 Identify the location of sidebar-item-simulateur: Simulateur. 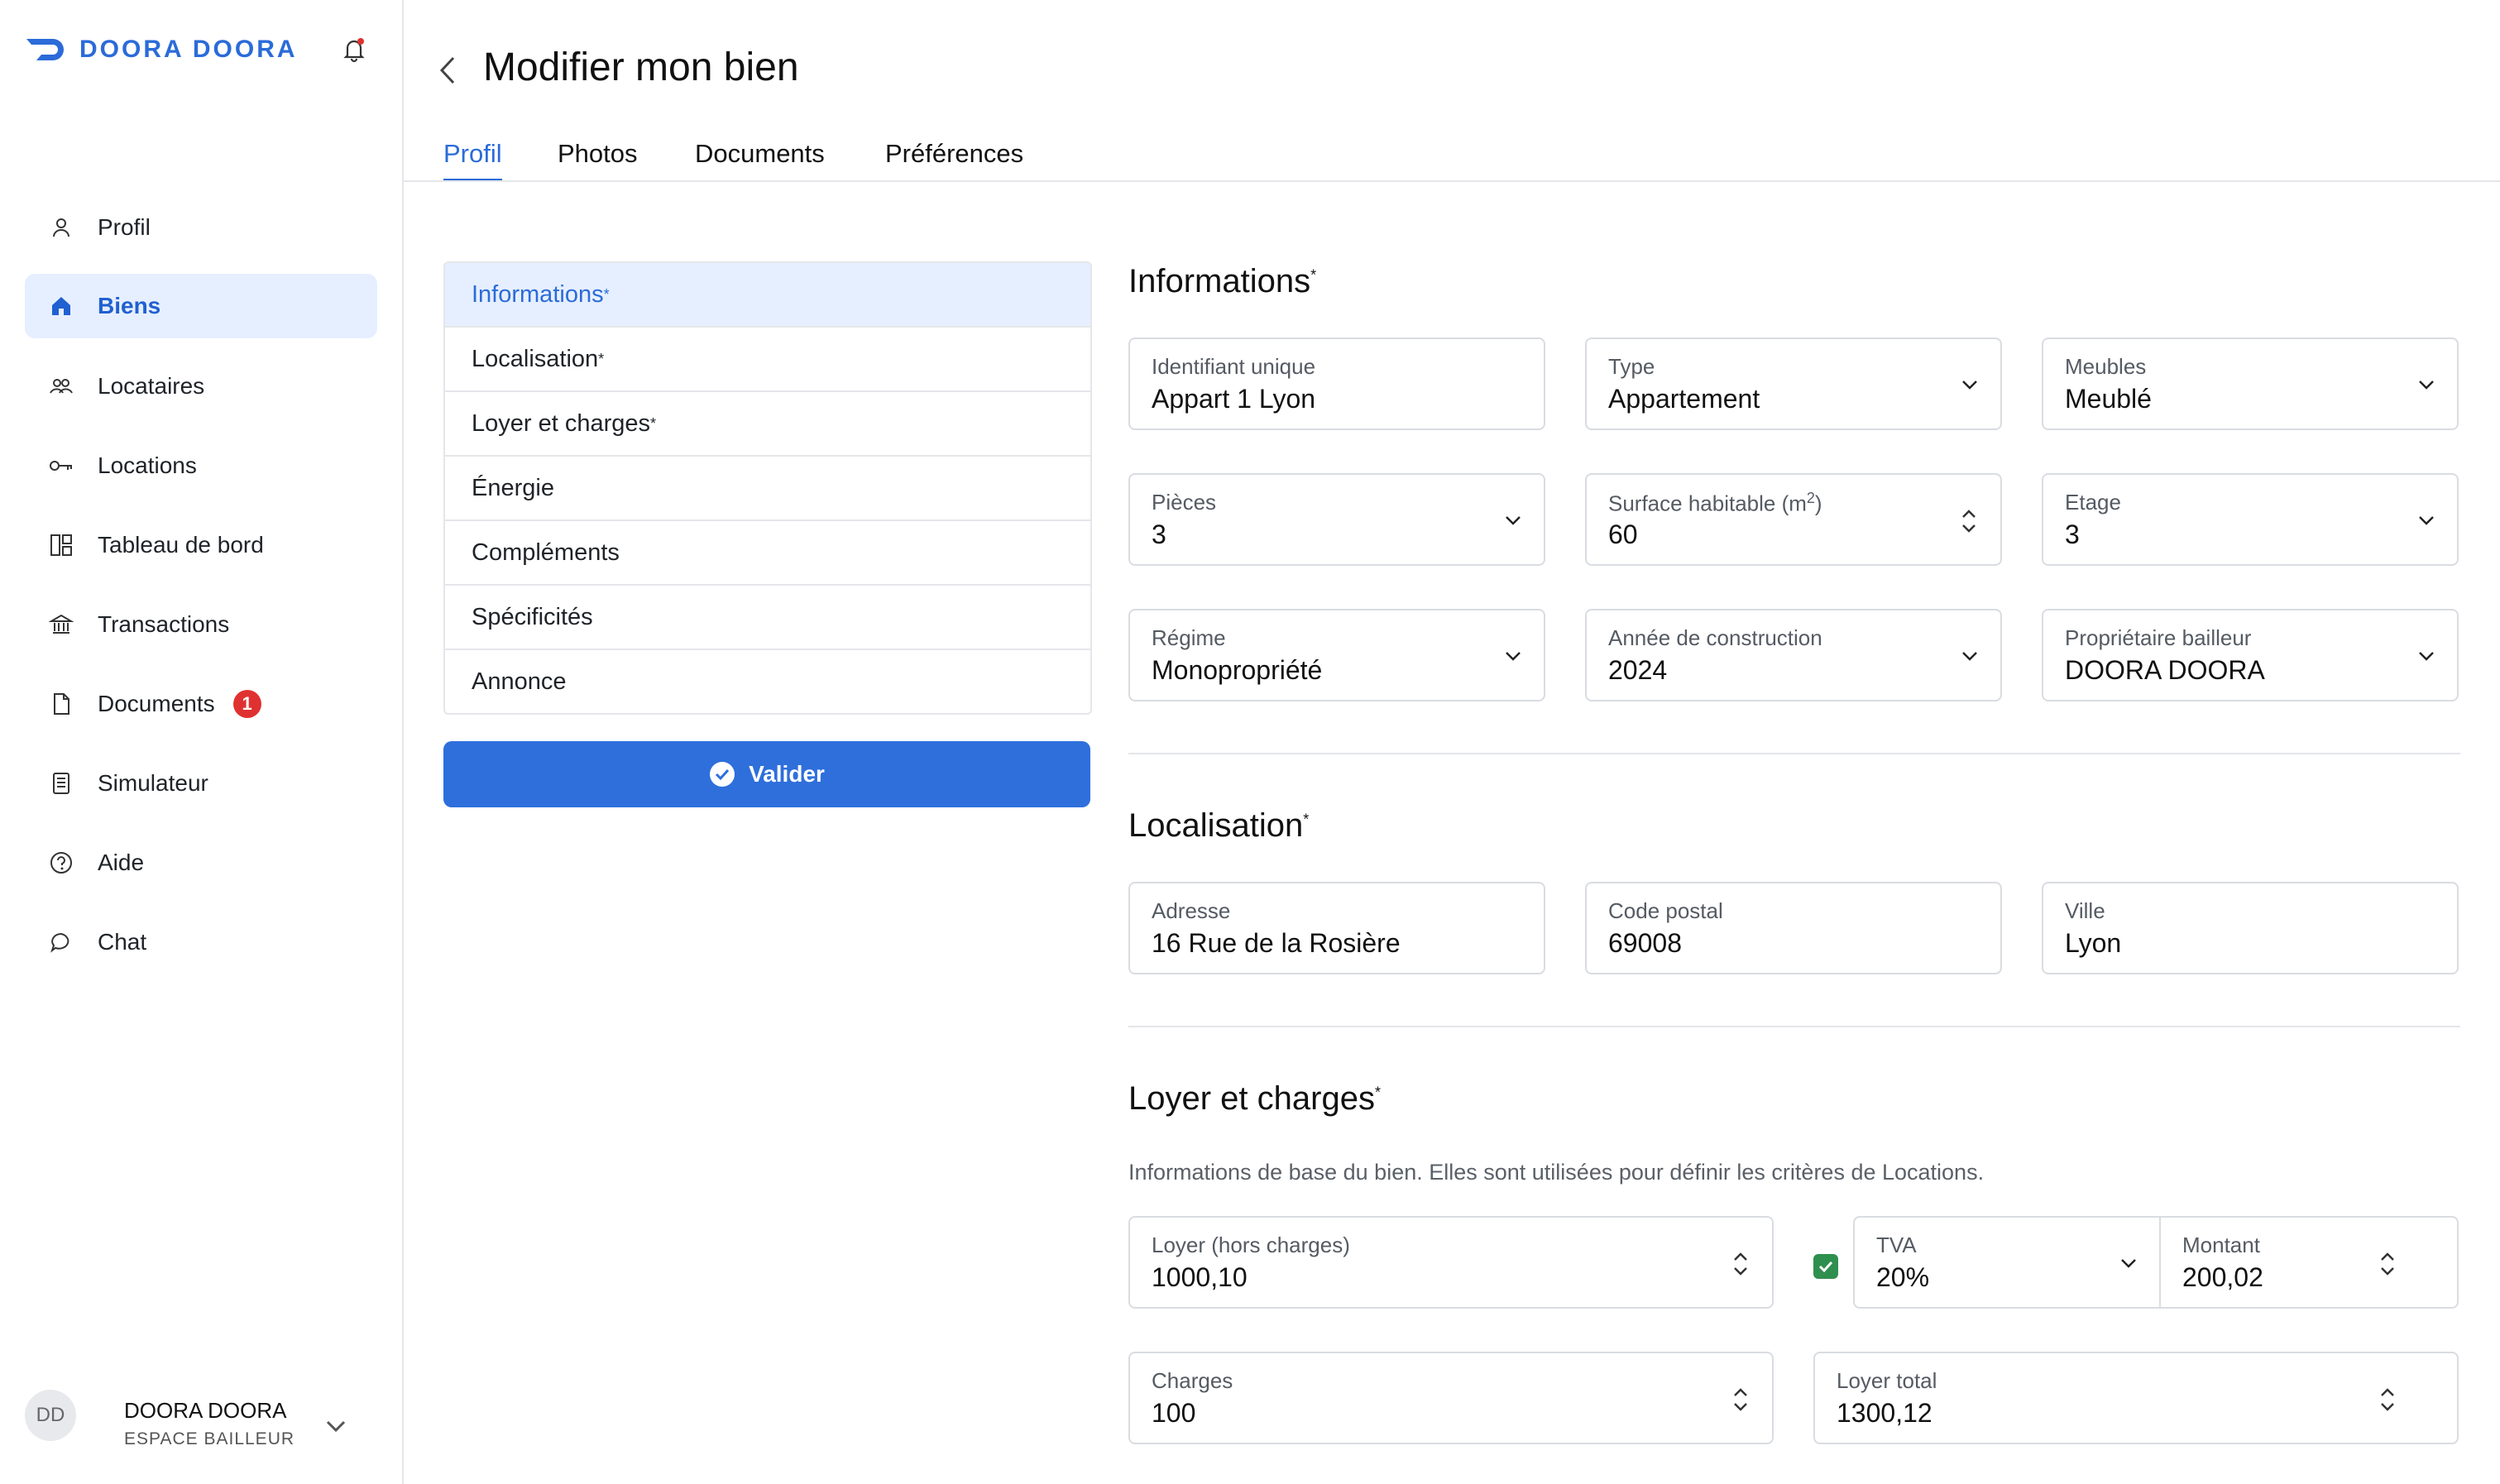
(201, 783).